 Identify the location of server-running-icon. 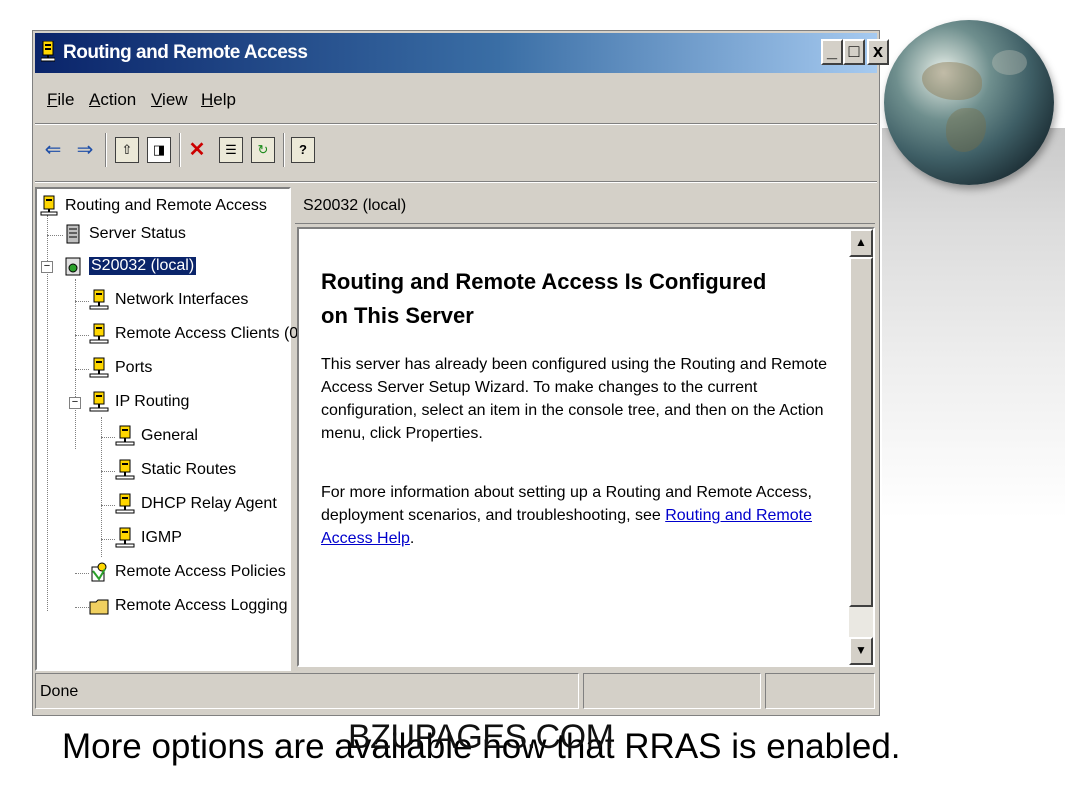
(73, 266).